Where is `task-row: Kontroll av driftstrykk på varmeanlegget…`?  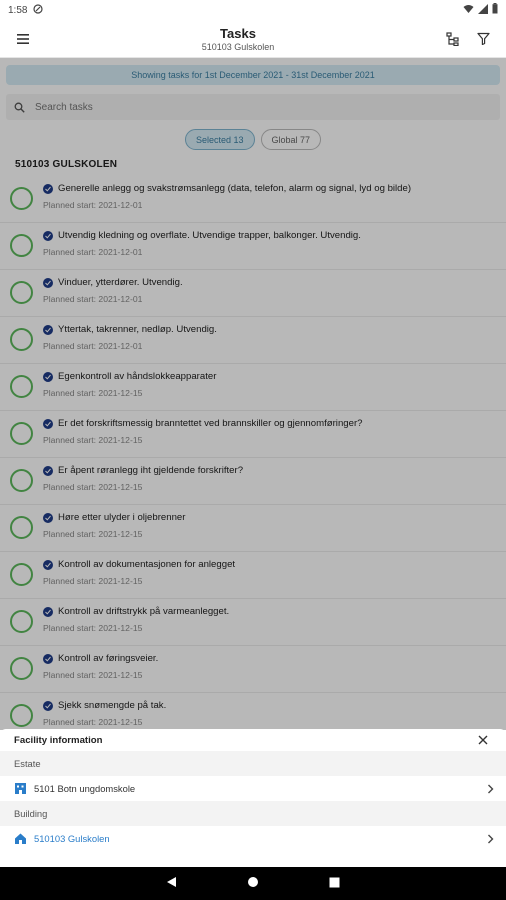
task-row: Kontroll av driftstrykk på varmeanlegget… is located at coordinates (253, 622).